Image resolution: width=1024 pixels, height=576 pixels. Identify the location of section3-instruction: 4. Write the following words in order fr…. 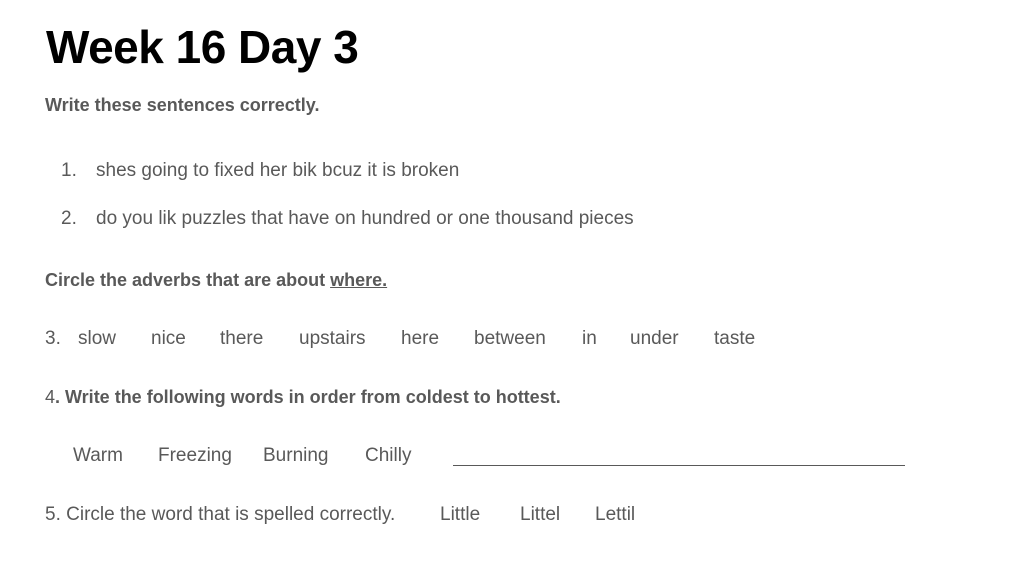
(303, 397).